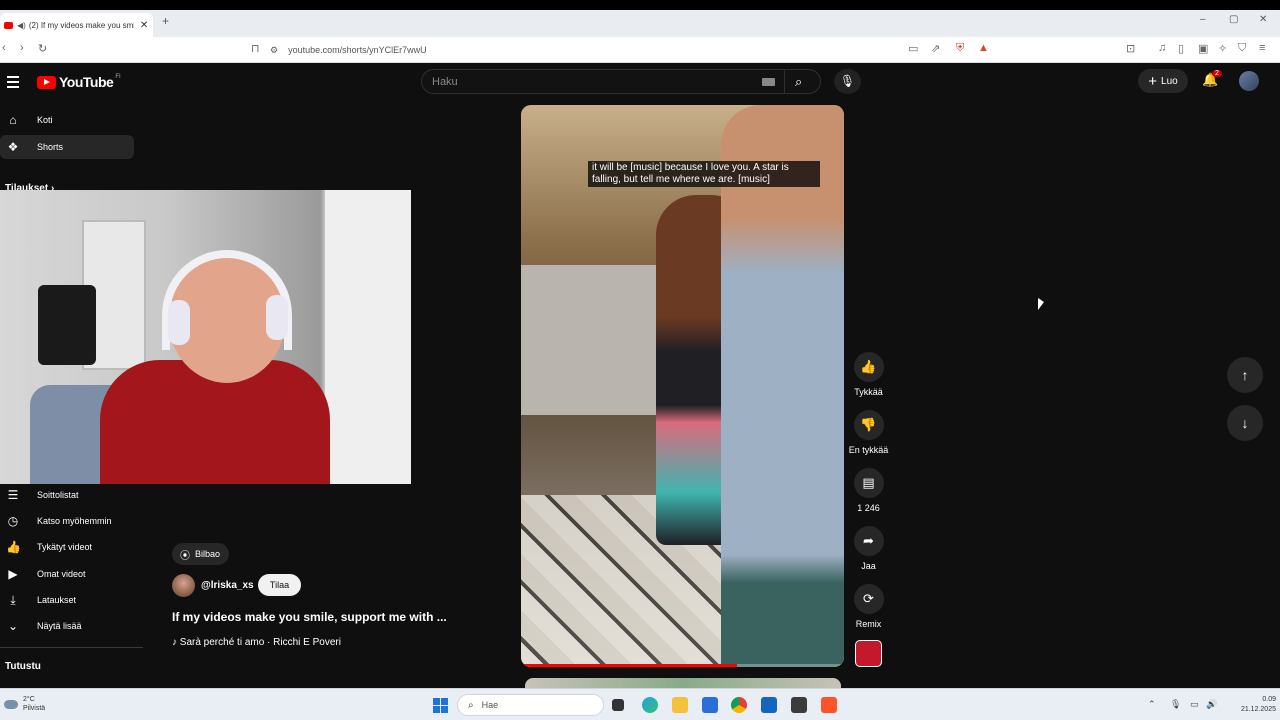 The width and height of the screenshot is (1280, 720). I want to click on location-chip: ⦿ Bilbao, so click(201, 554).